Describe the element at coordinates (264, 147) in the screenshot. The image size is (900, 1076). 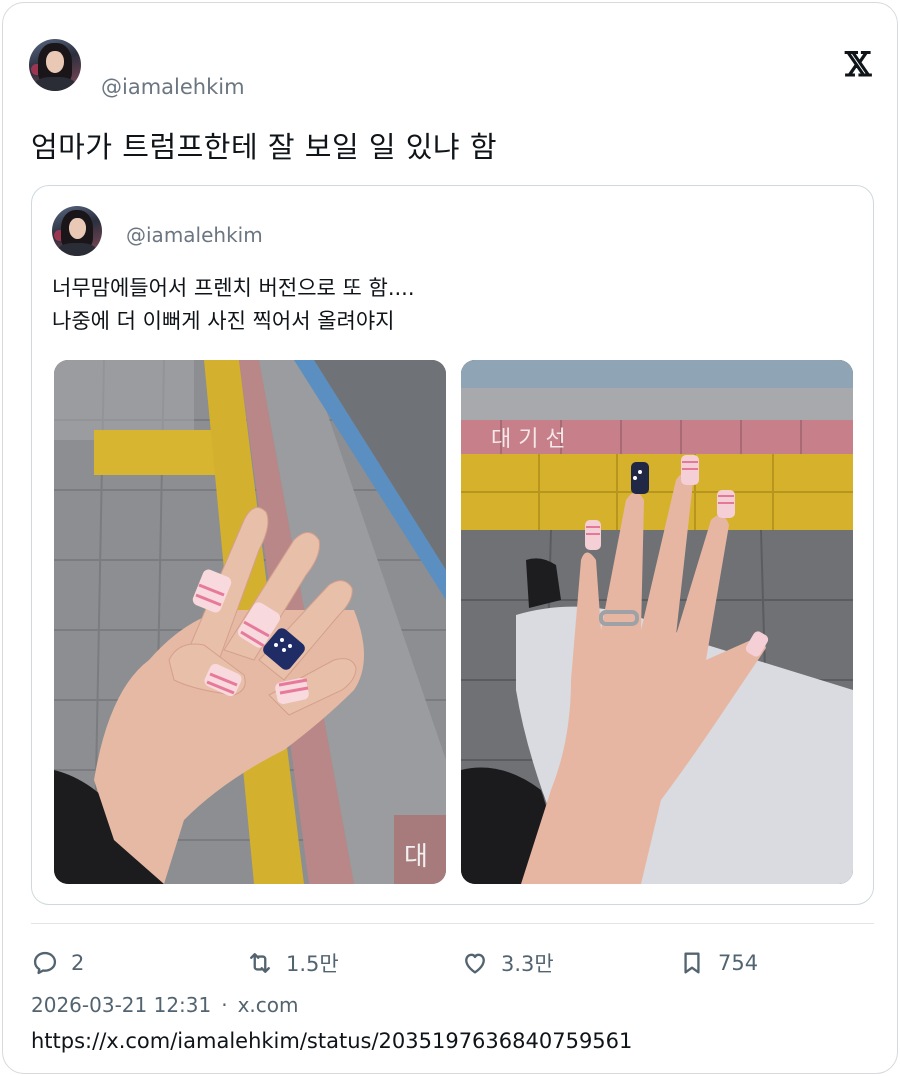
I see `tweet-text: 엄마가 트럼프한테 잘 보일 일 있냐 함` at that location.